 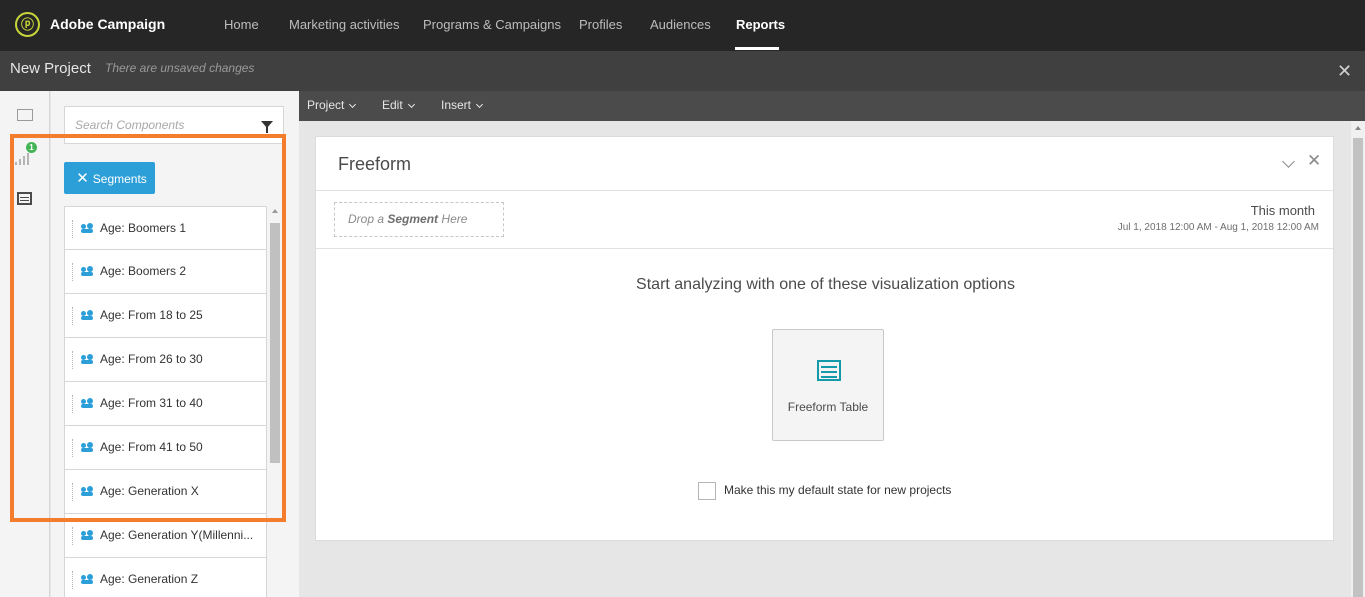 What do you see at coordinates (50, 68) in the screenshot?
I see `project-title: New Project` at bounding box center [50, 68].